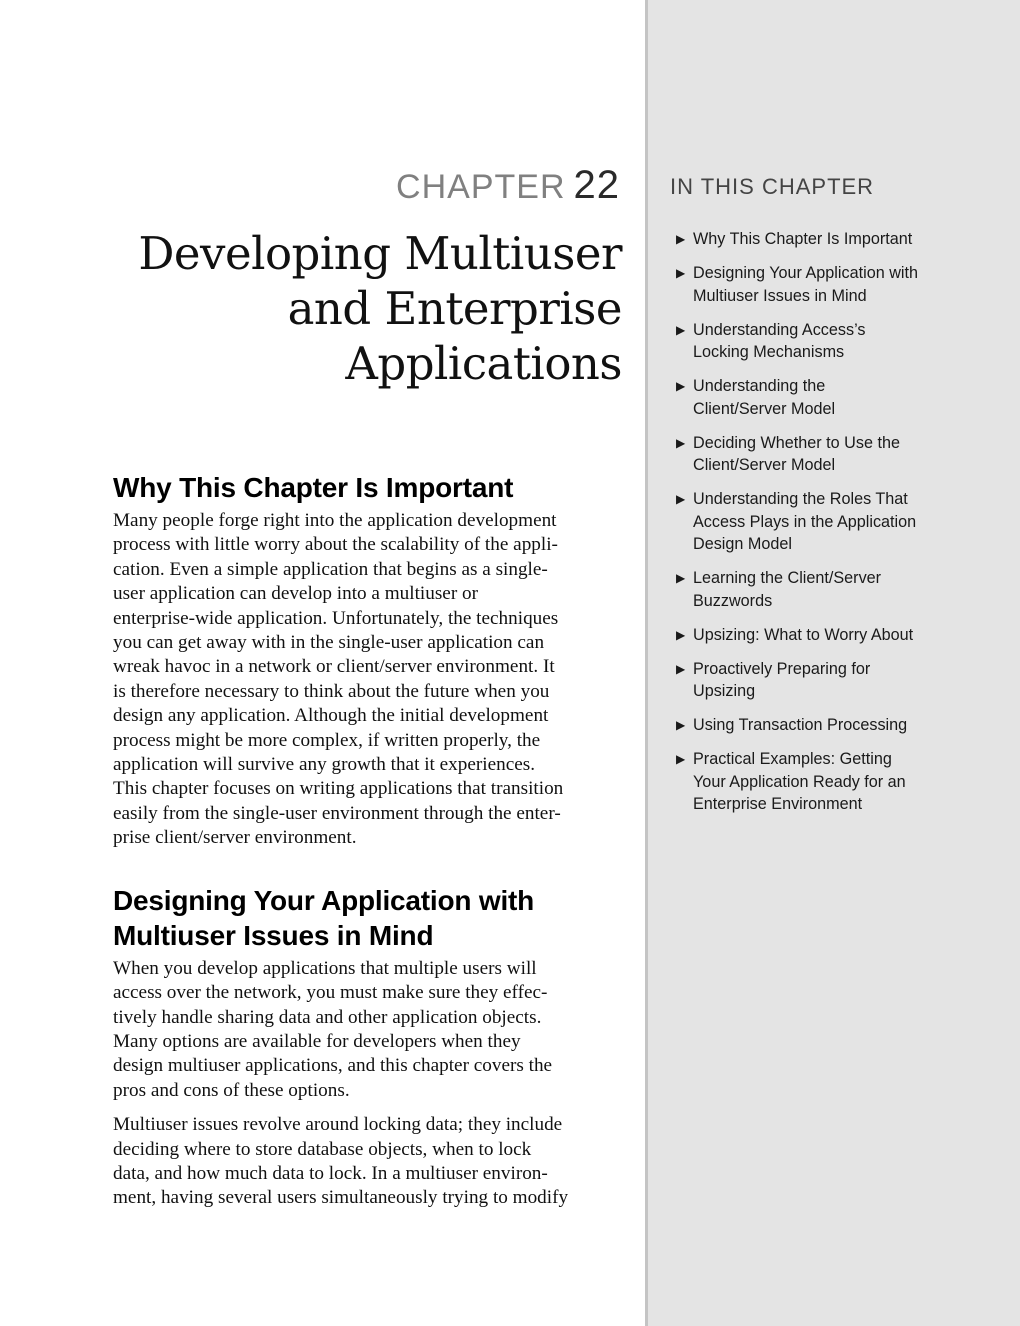 Image resolution: width=1020 pixels, height=1326 pixels. I want to click on contents-list-item-text: Understanding the Roles That, so click(800, 499).